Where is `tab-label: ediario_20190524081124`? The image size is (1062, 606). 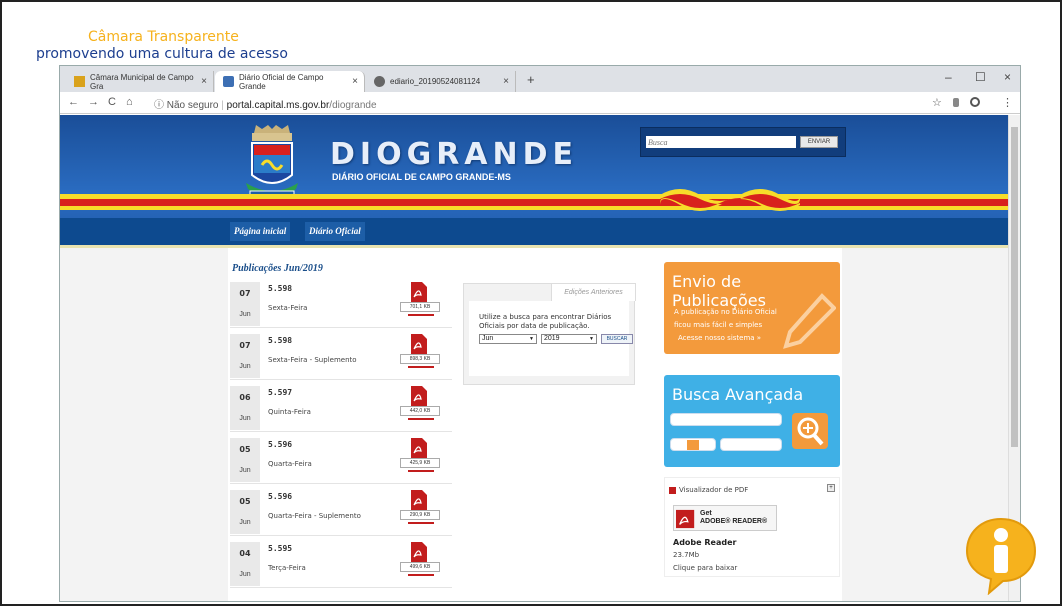 tab-label: ediario_20190524081124 is located at coordinates (435, 81).